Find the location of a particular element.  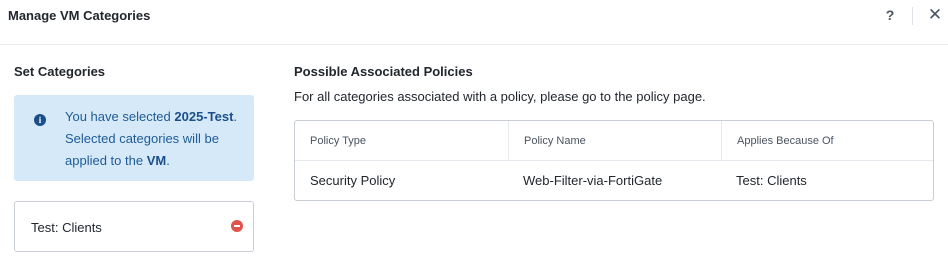

cell-policy-type: Security Policy is located at coordinates (353, 180).